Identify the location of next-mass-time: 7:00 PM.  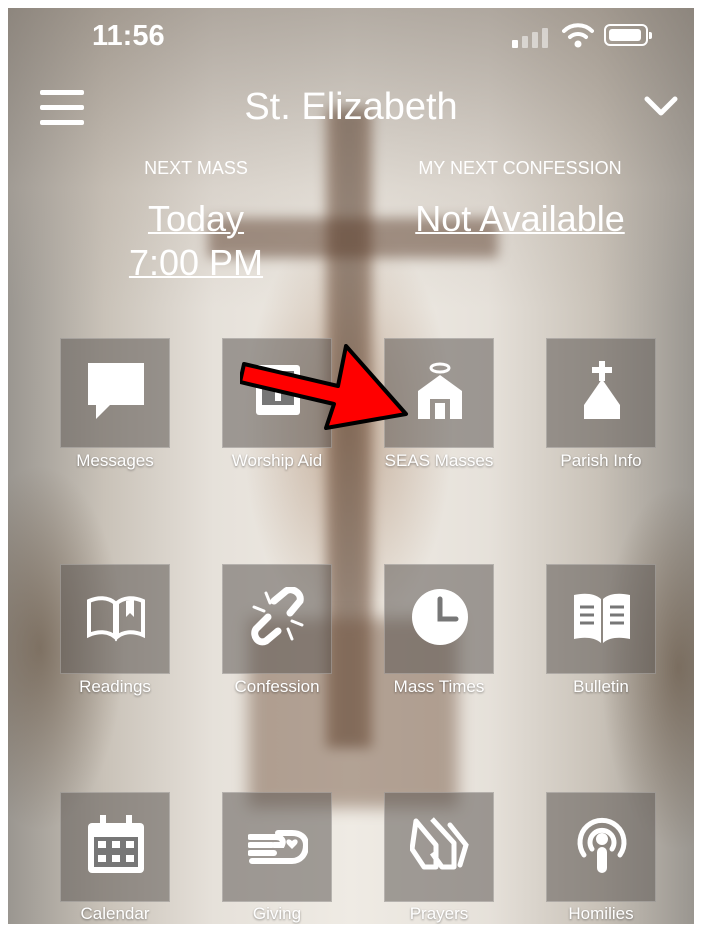
(196, 263).